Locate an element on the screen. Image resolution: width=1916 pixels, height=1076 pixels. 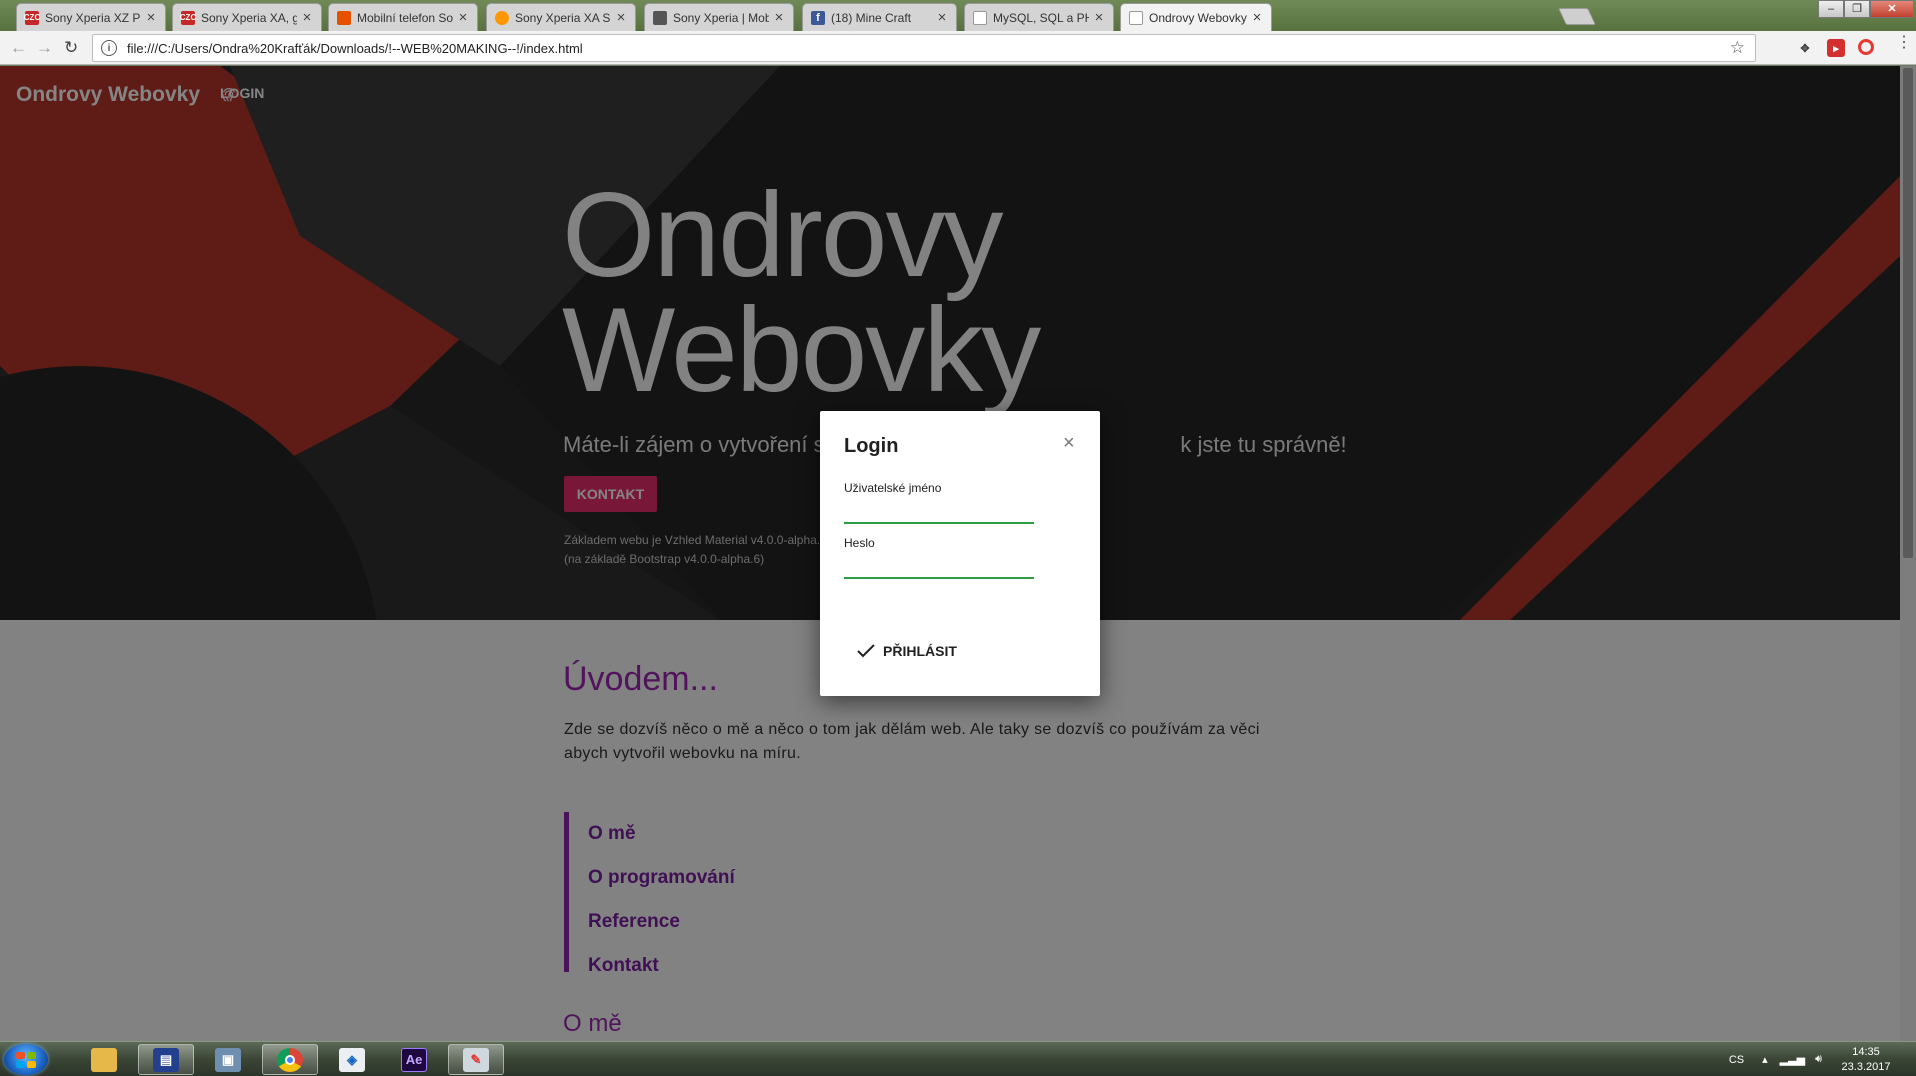
taskbar-explorer is located at coordinates (104, 1059).